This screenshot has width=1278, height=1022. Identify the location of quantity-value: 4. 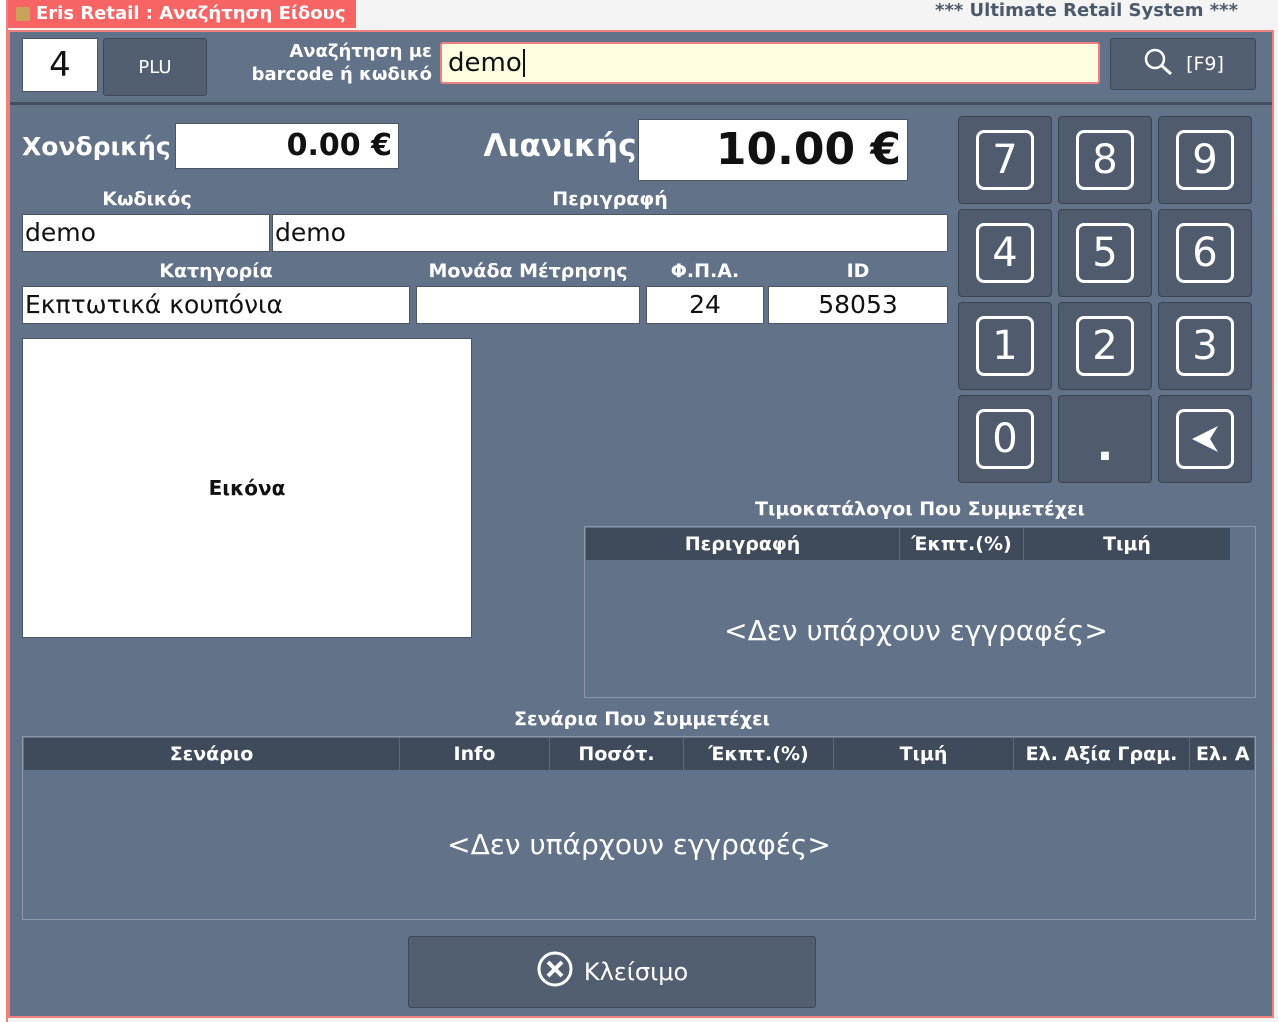
(60, 65).